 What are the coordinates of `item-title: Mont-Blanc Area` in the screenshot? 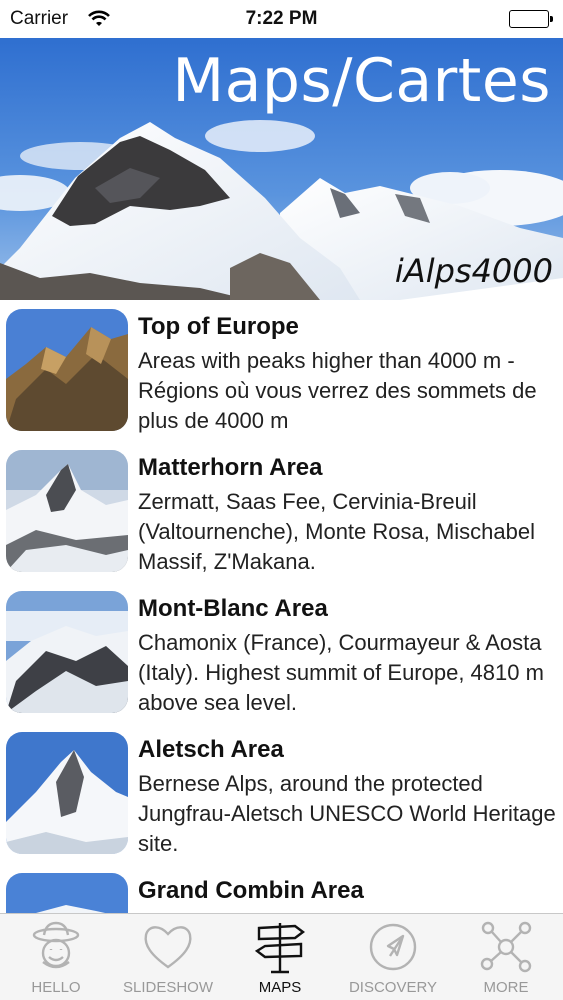 It's located at (233, 608).